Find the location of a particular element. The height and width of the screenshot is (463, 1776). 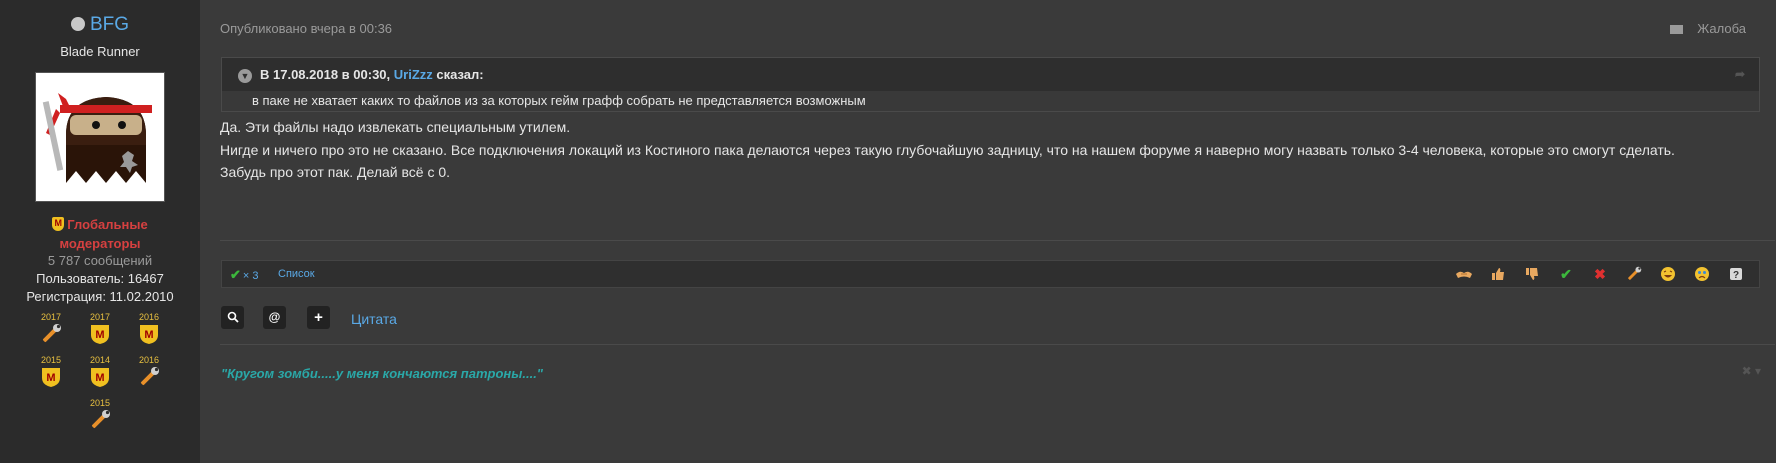

reaction-buttons: ✔ ✖ ? is located at coordinates (1600, 274).